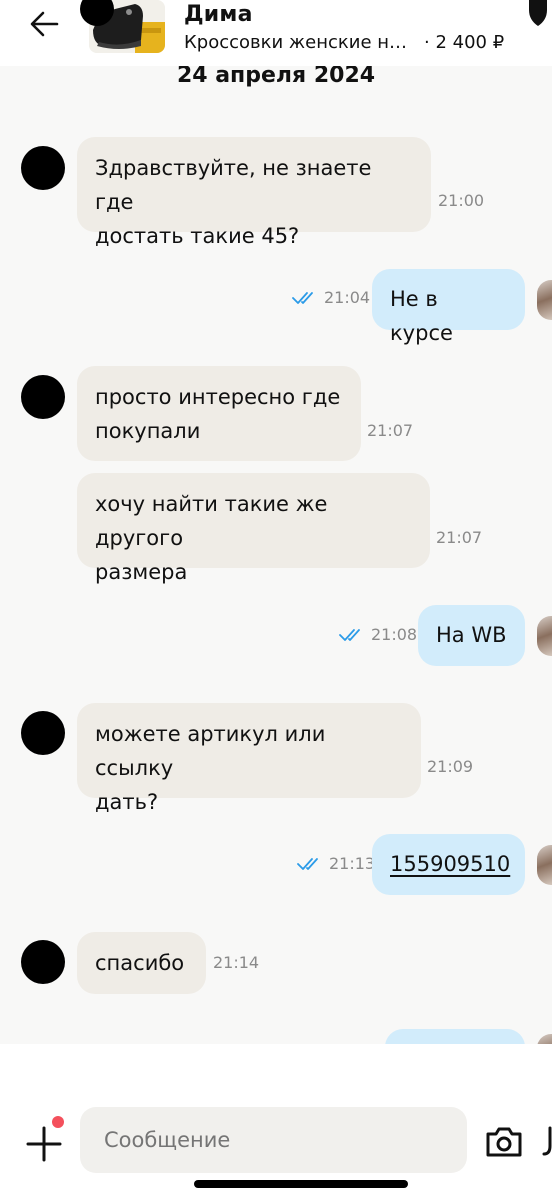  I want to click on camera-icon, so click(504, 1142).